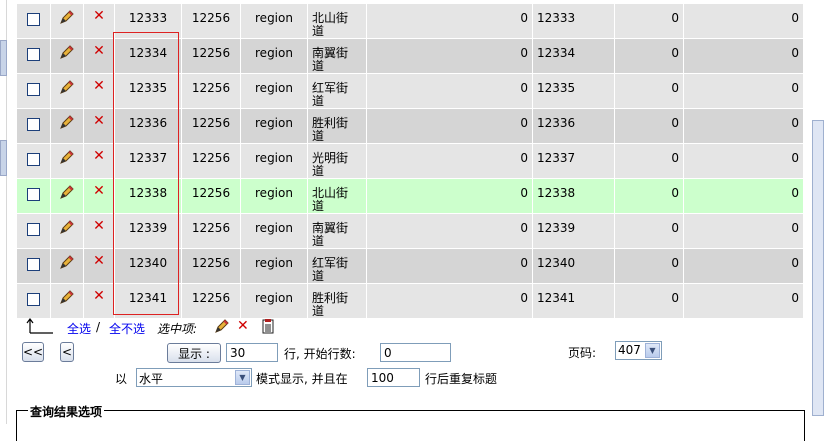 Image resolution: width=824 pixels, height=441 pixels. I want to click on rows-label: 行, 开始行数:, so click(320, 354).